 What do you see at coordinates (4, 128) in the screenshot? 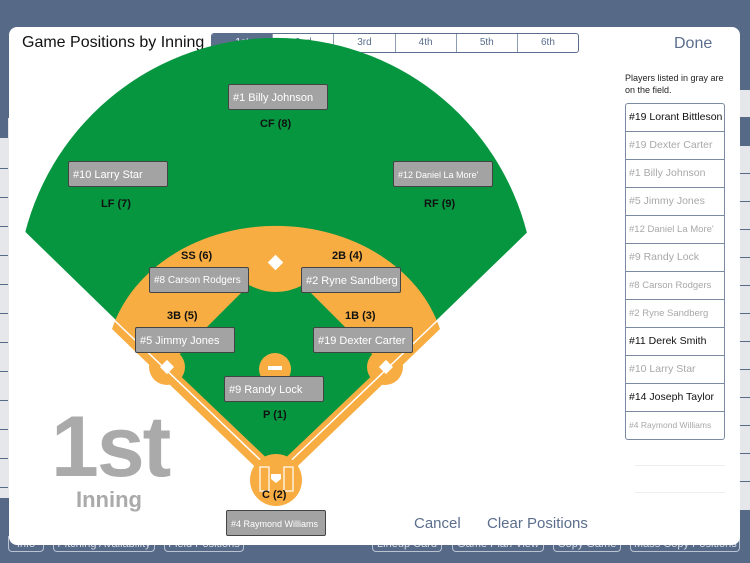
I see `background-column-header` at bounding box center [4, 128].